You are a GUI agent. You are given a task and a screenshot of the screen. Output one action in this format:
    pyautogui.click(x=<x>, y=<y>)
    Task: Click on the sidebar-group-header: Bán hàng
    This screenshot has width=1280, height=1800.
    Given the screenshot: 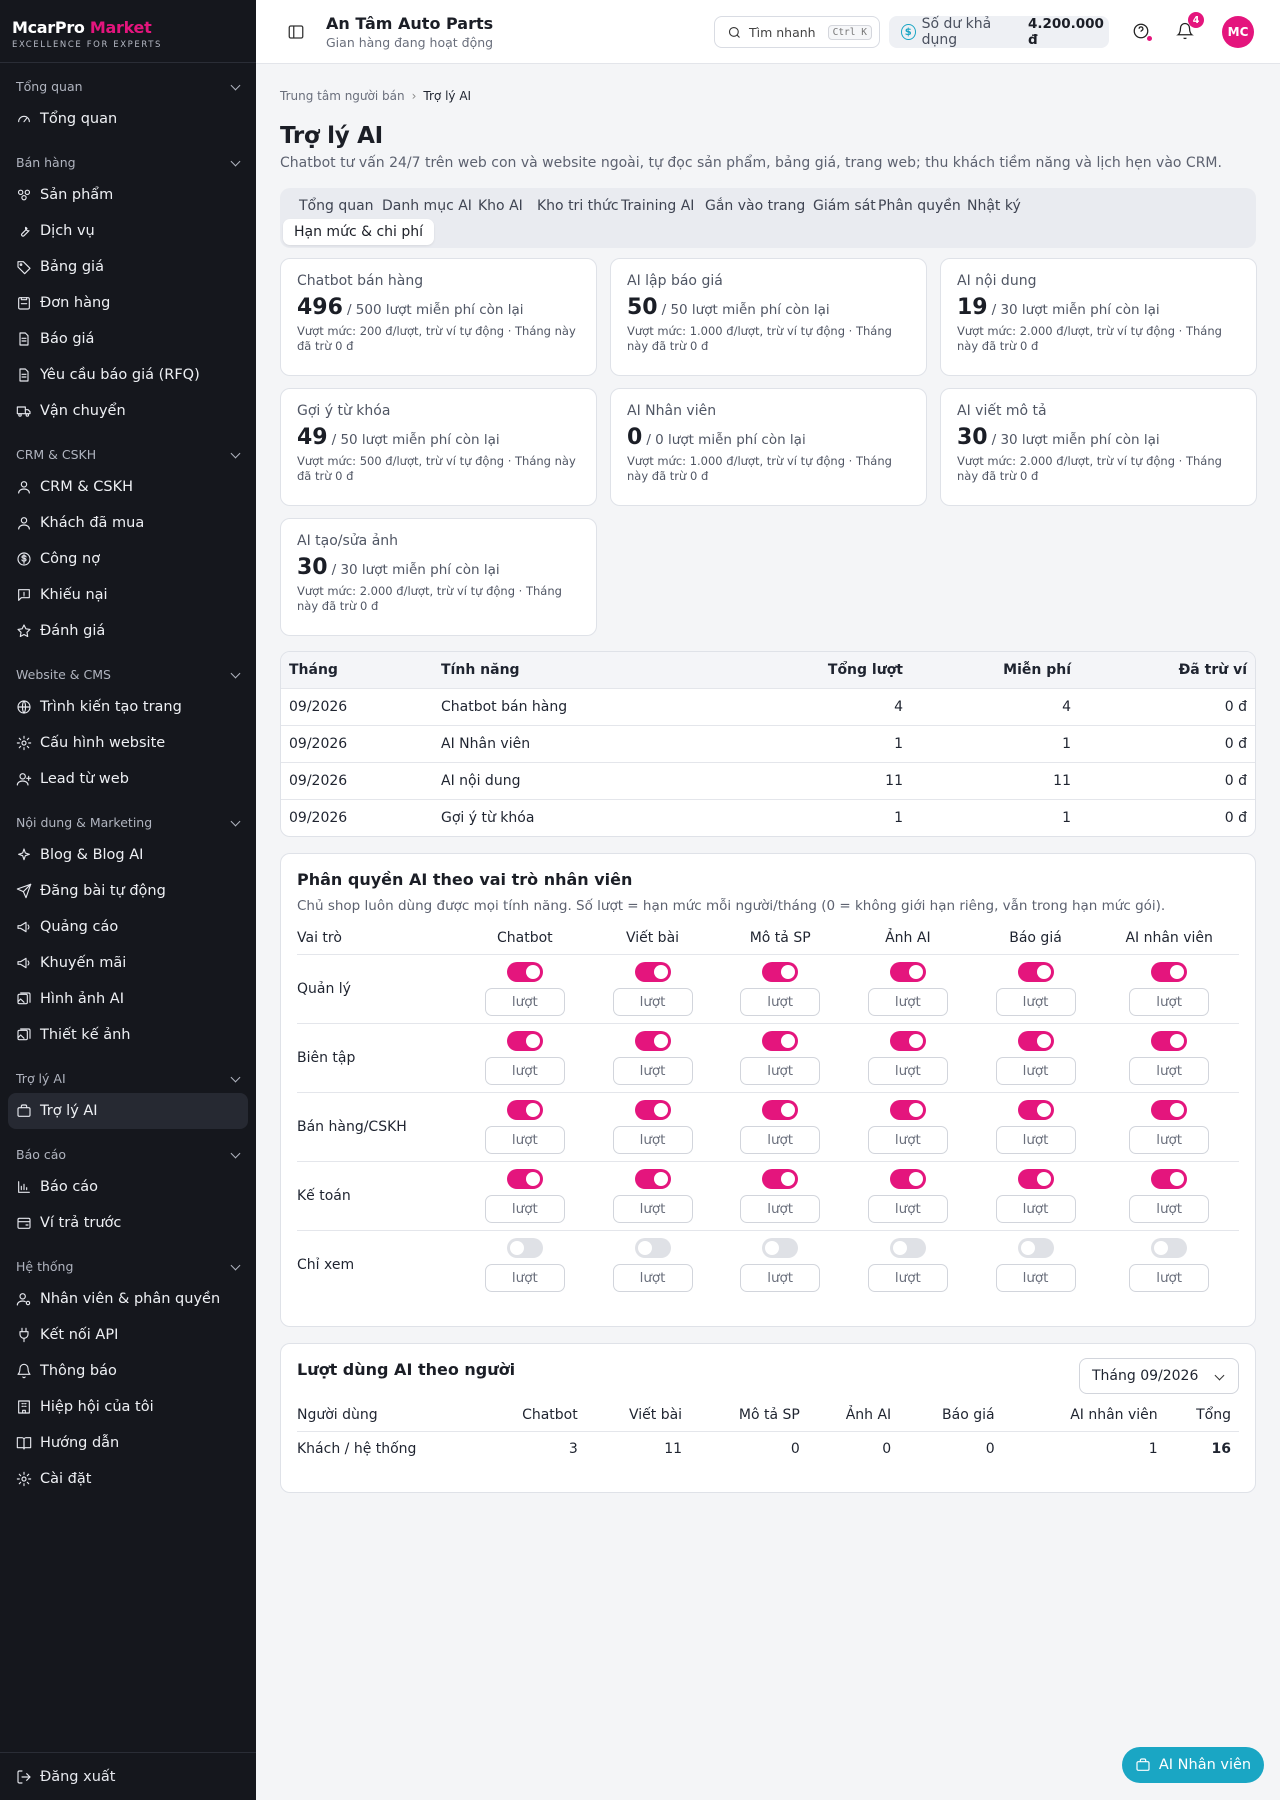 What is the action you would take?
    pyautogui.click(x=128, y=162)
    